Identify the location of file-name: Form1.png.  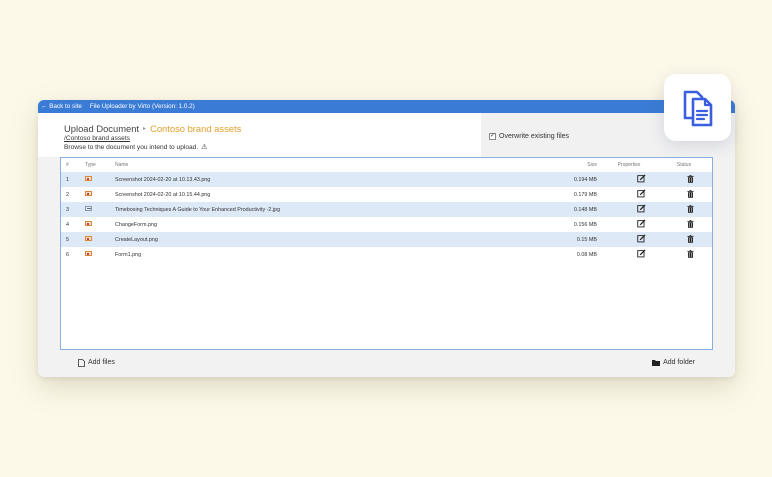
(128, 254).